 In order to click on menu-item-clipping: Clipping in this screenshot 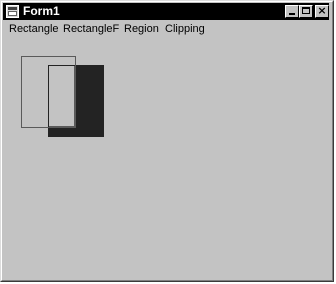, I will do `click(185, 29)`.